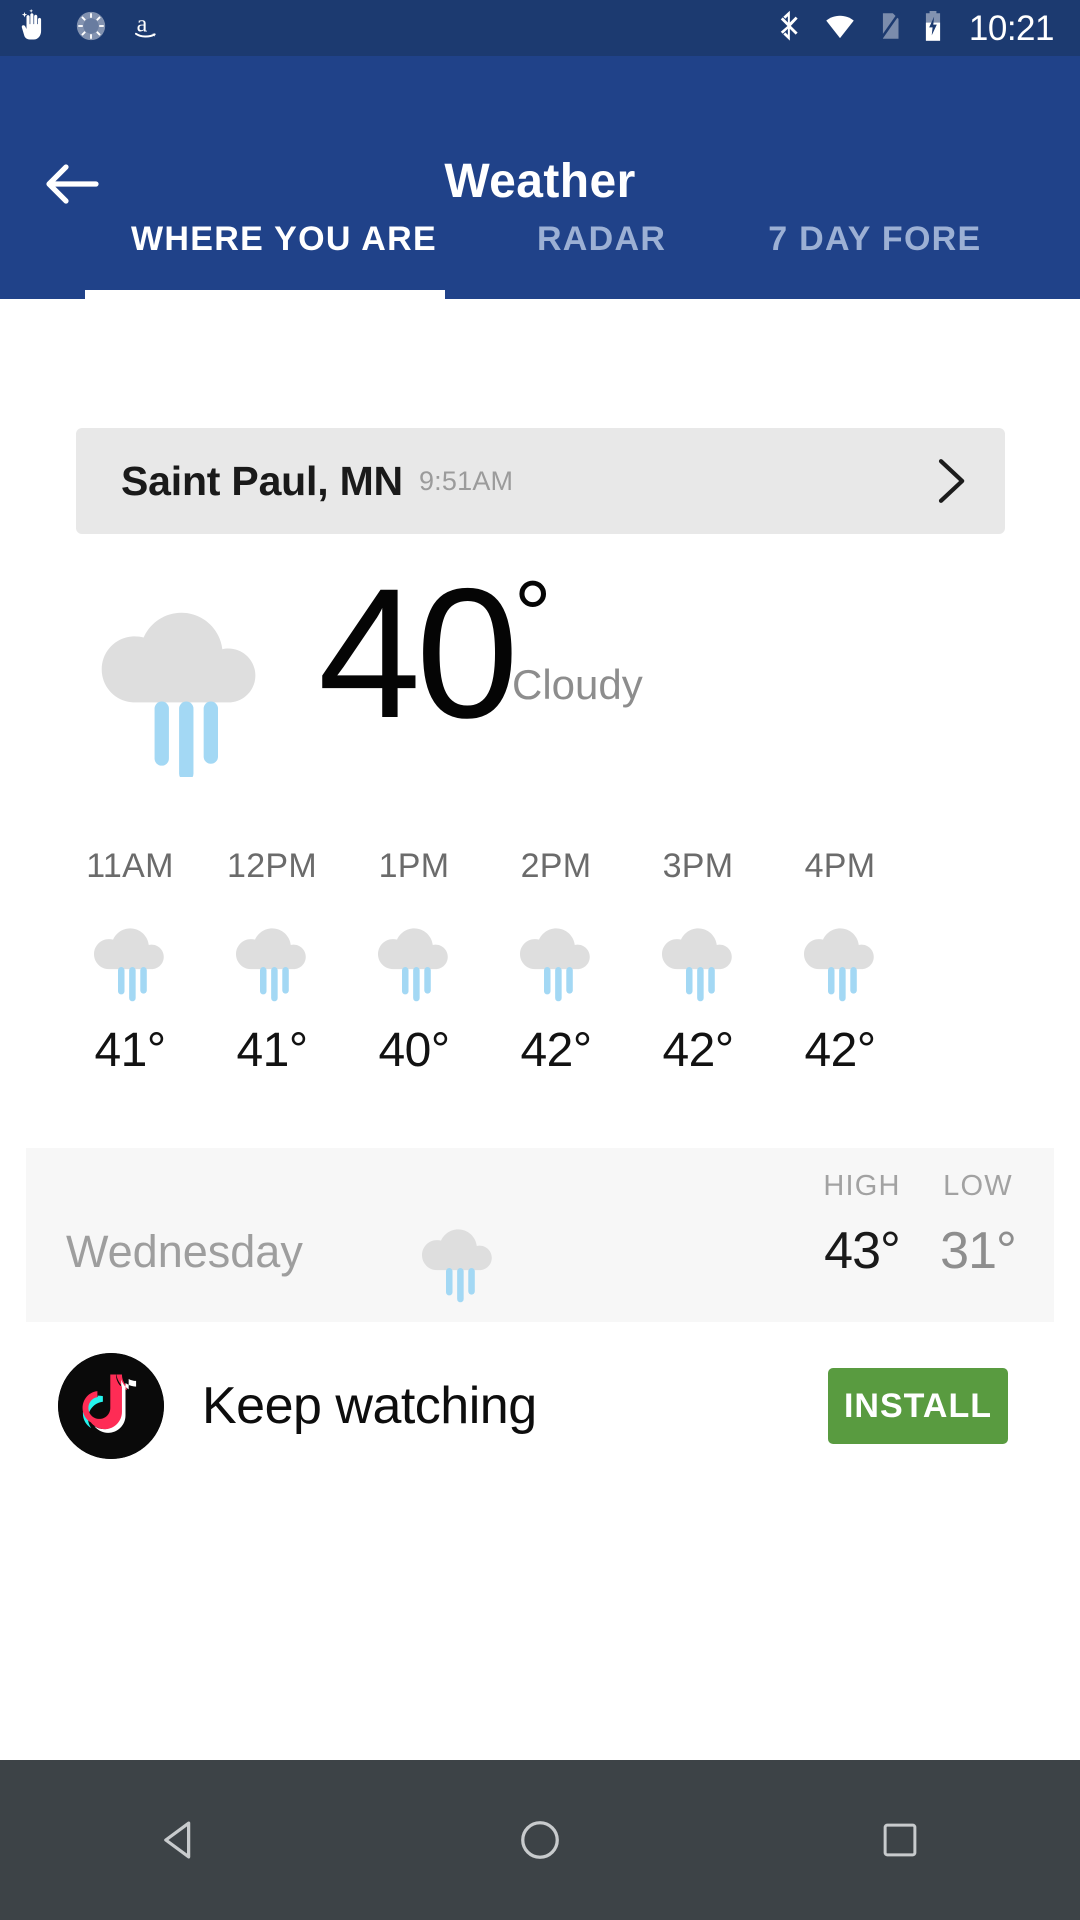 Image resolution: width=1080 pixels, height=1920 pixels. I want to click on daily-day-name: Wednesday, so click(184, 1251).